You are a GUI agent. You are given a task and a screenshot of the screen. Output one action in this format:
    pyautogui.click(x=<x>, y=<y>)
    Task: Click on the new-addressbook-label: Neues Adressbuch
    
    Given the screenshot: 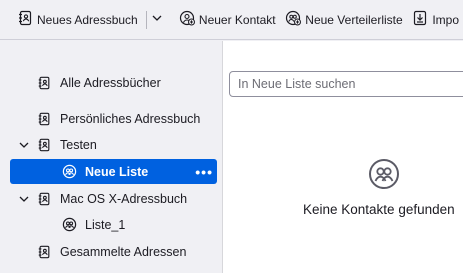 What is the action you would take?
    pyautogui.click(x=87, y=19)
    